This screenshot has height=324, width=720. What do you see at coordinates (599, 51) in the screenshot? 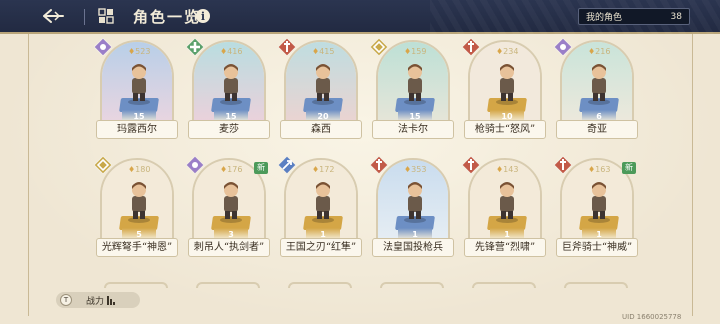
I see `power-value: ♦216` at bounding box center [599, 51].